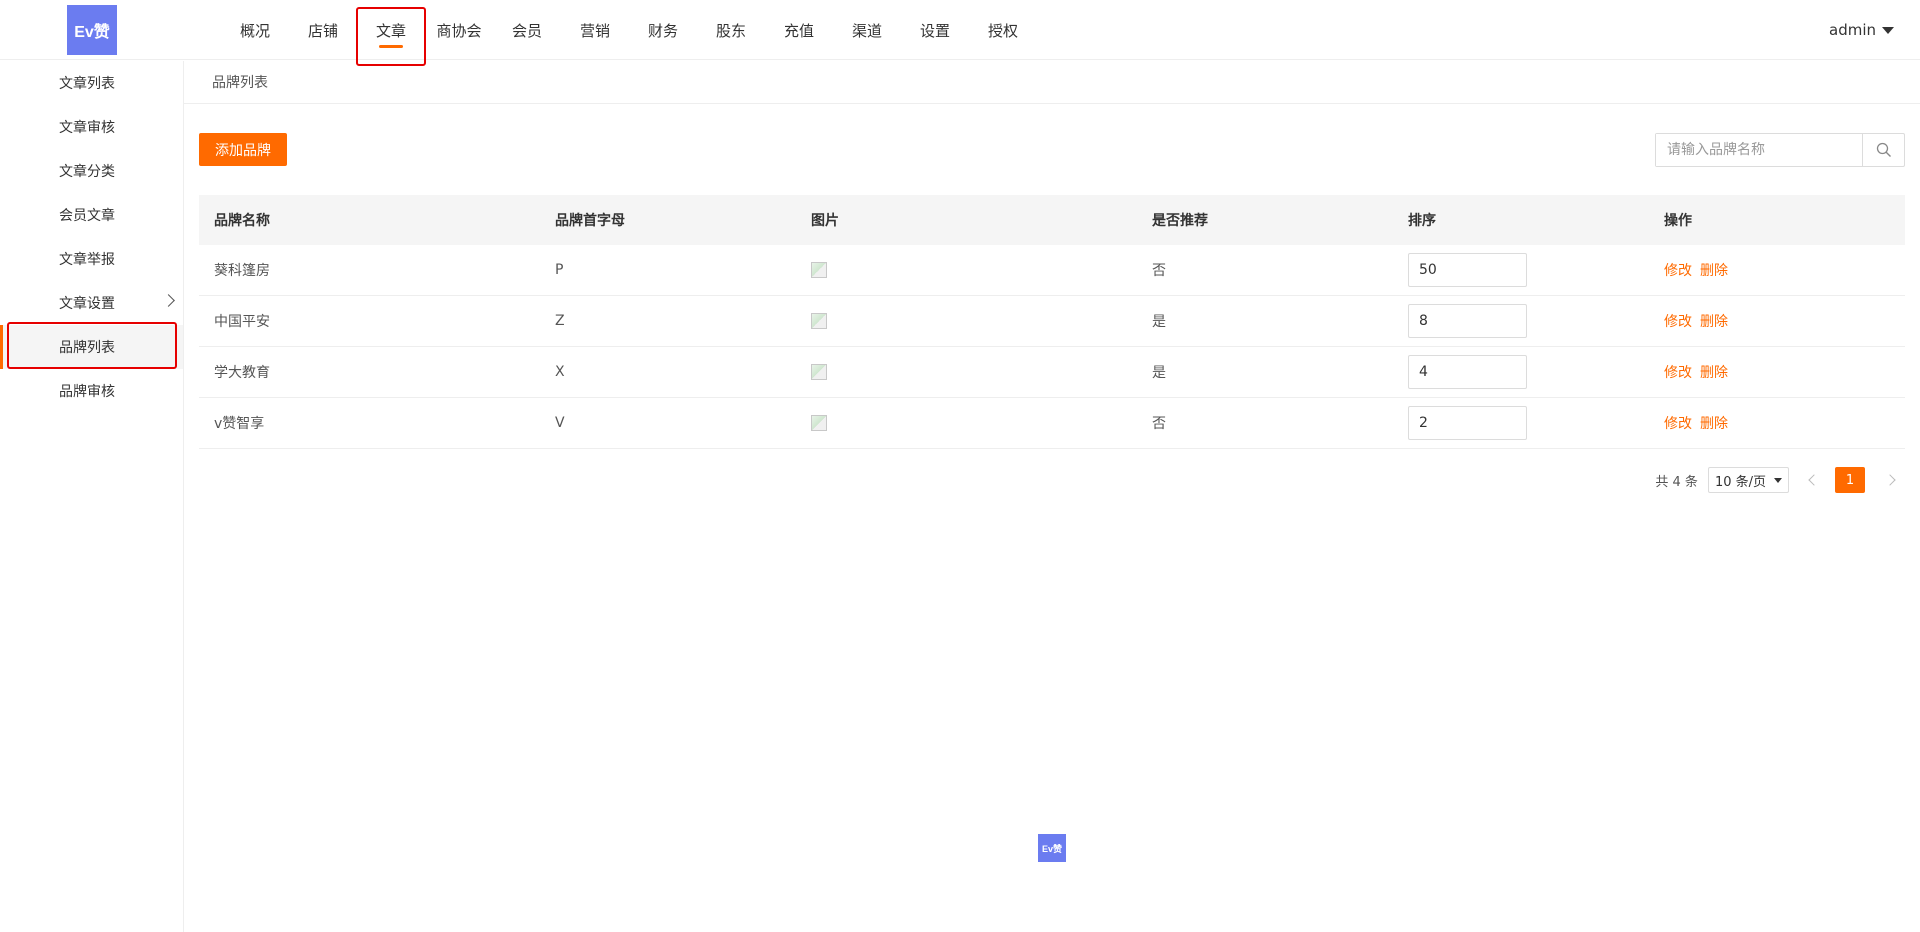  What do you see at coordinates (825, 221) in the screenshot?
I see `header-image: 图片` at bounding box center [825, 221].